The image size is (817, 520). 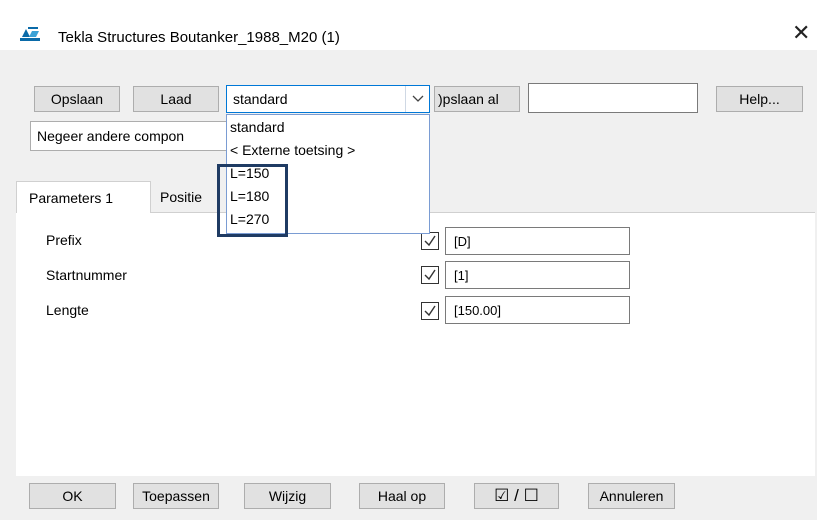 I want to click on settings-dropdown-value: standard, so click(x=260, y=99).